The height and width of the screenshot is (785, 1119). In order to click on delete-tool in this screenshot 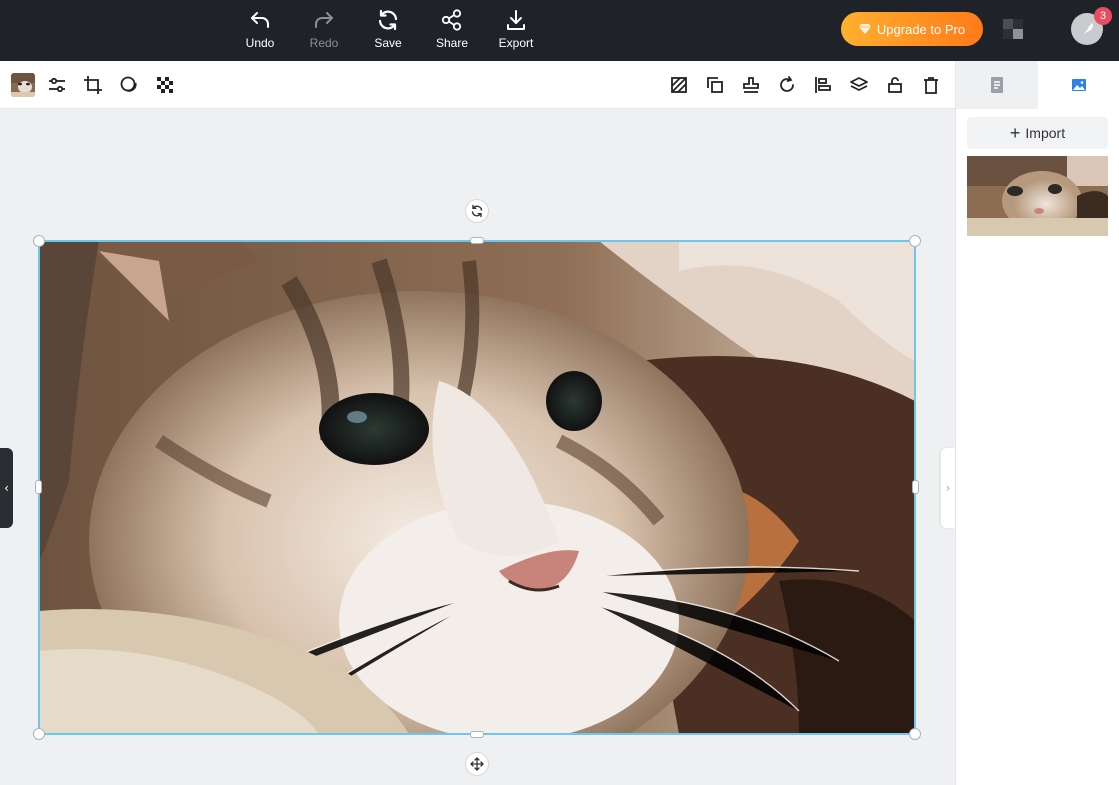, I will do `click(931, 85)`.